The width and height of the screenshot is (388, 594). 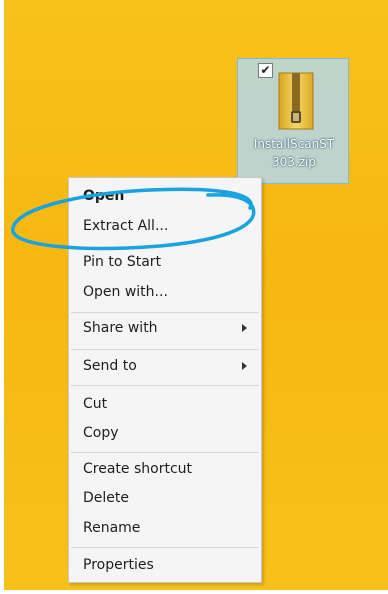 What do you see at coordinates (294, 144) in the screenshot?
I see `file-name-line-1: InstallScanST` at bounding box center [294, 144].